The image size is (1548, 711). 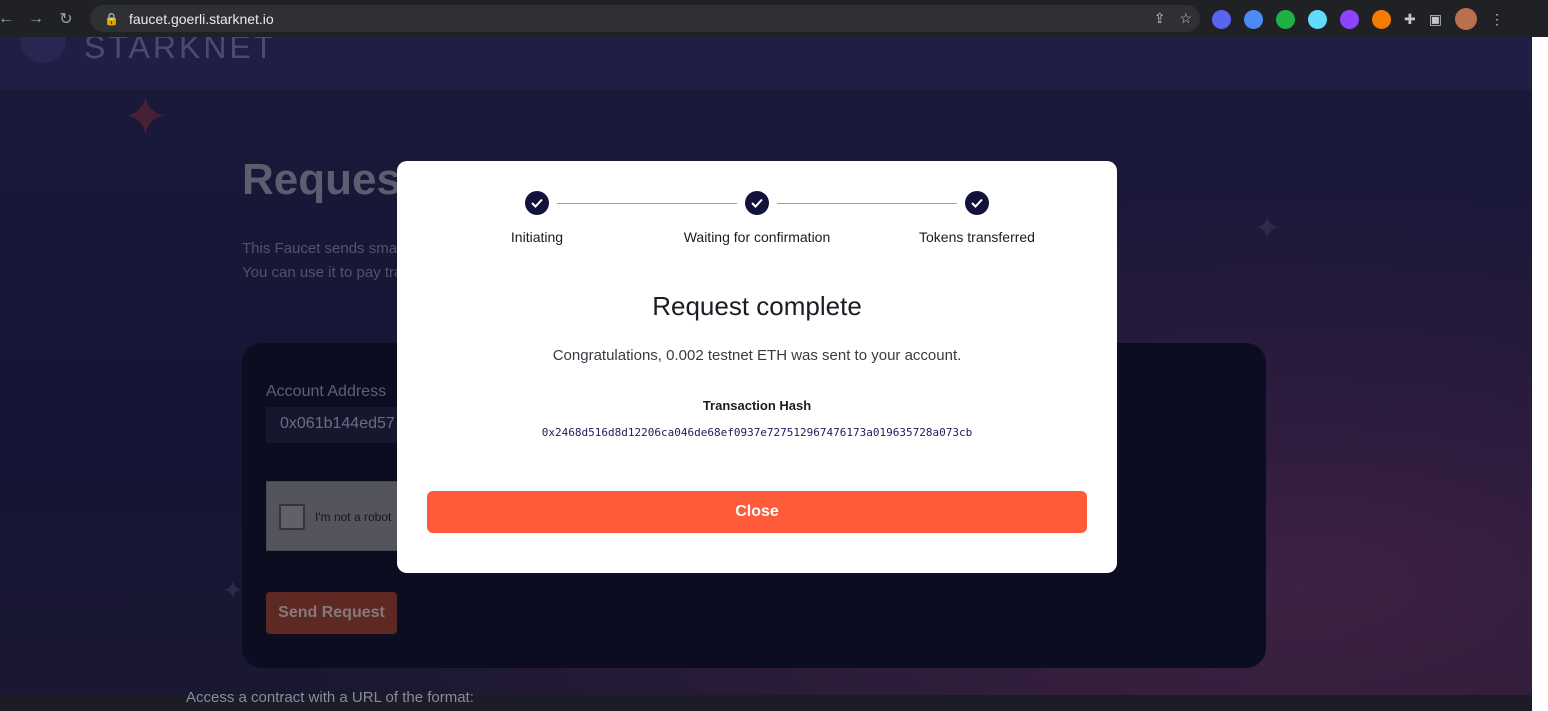 I want to click on lock-icon: 🔒, so click(x=111, y=18).